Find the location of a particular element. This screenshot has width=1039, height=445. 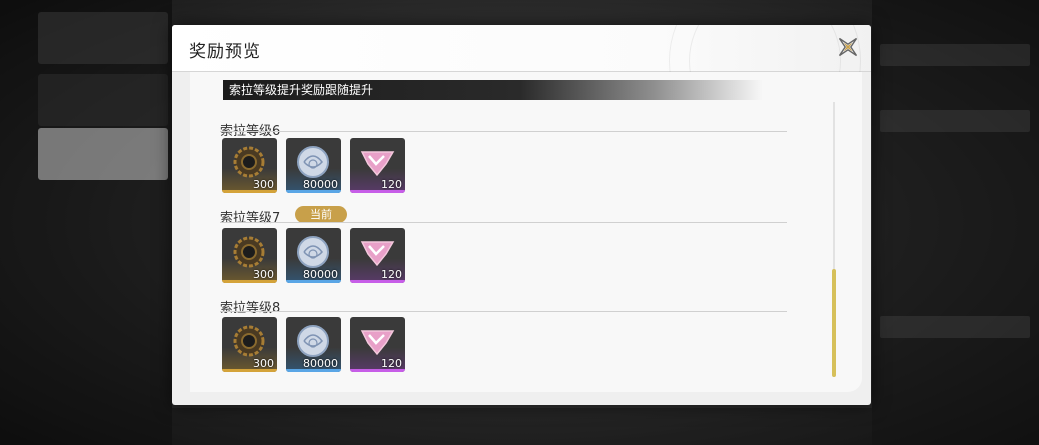

close-button is located at coordinates (848, 47).